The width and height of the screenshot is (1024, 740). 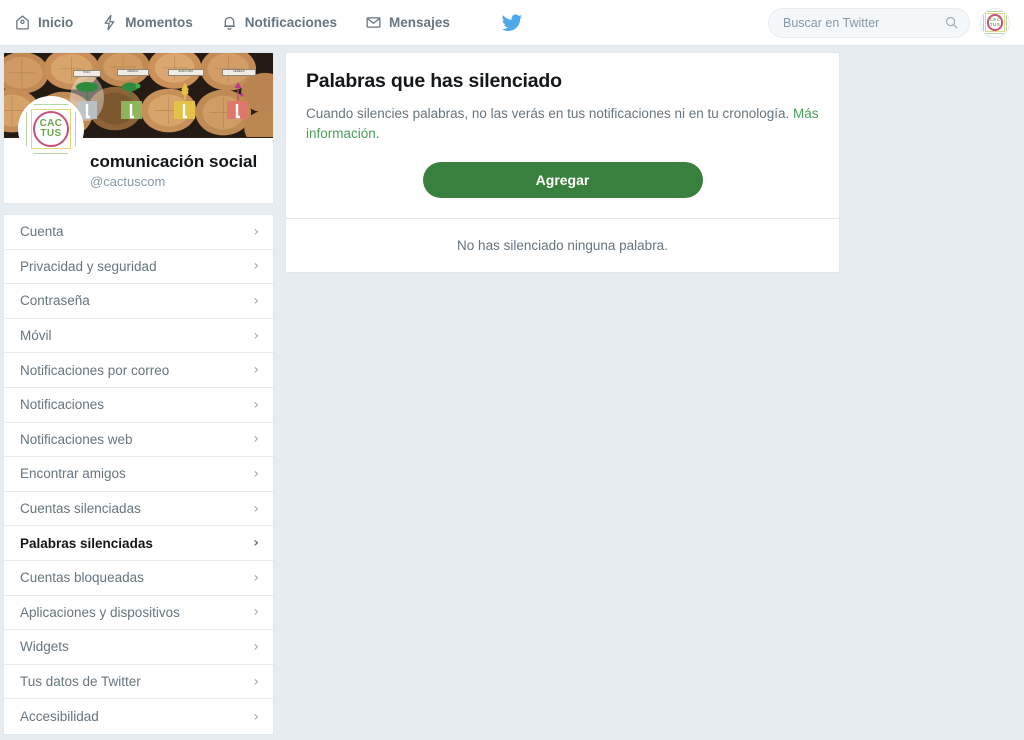 I want to click on nav-item-inicio: Inicio, so click(x=43, y=22).